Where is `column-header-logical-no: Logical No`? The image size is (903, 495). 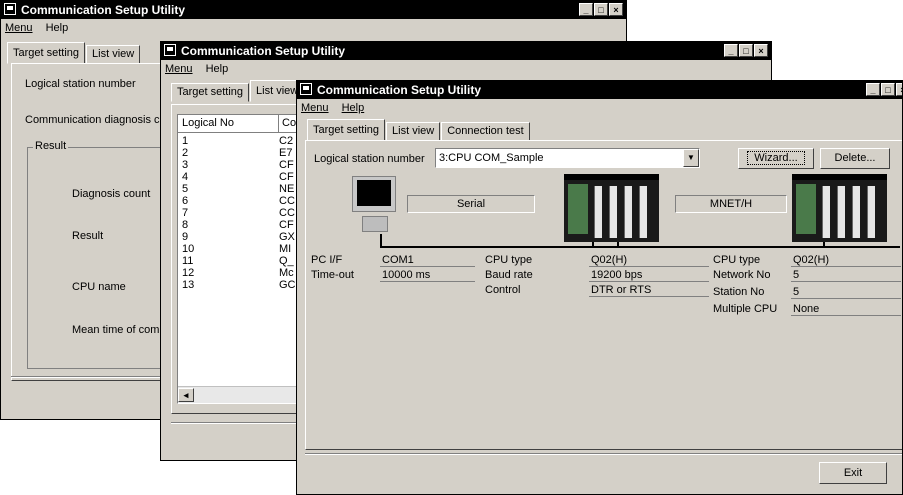
column-header-logical-no: Logical No is located at coordinates (228, 123).